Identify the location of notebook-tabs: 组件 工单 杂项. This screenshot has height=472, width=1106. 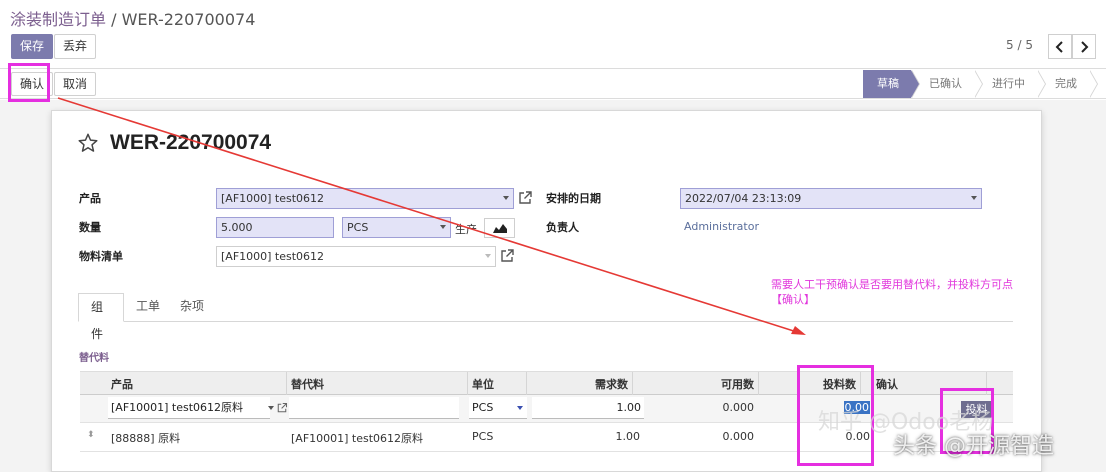
(545, 317).